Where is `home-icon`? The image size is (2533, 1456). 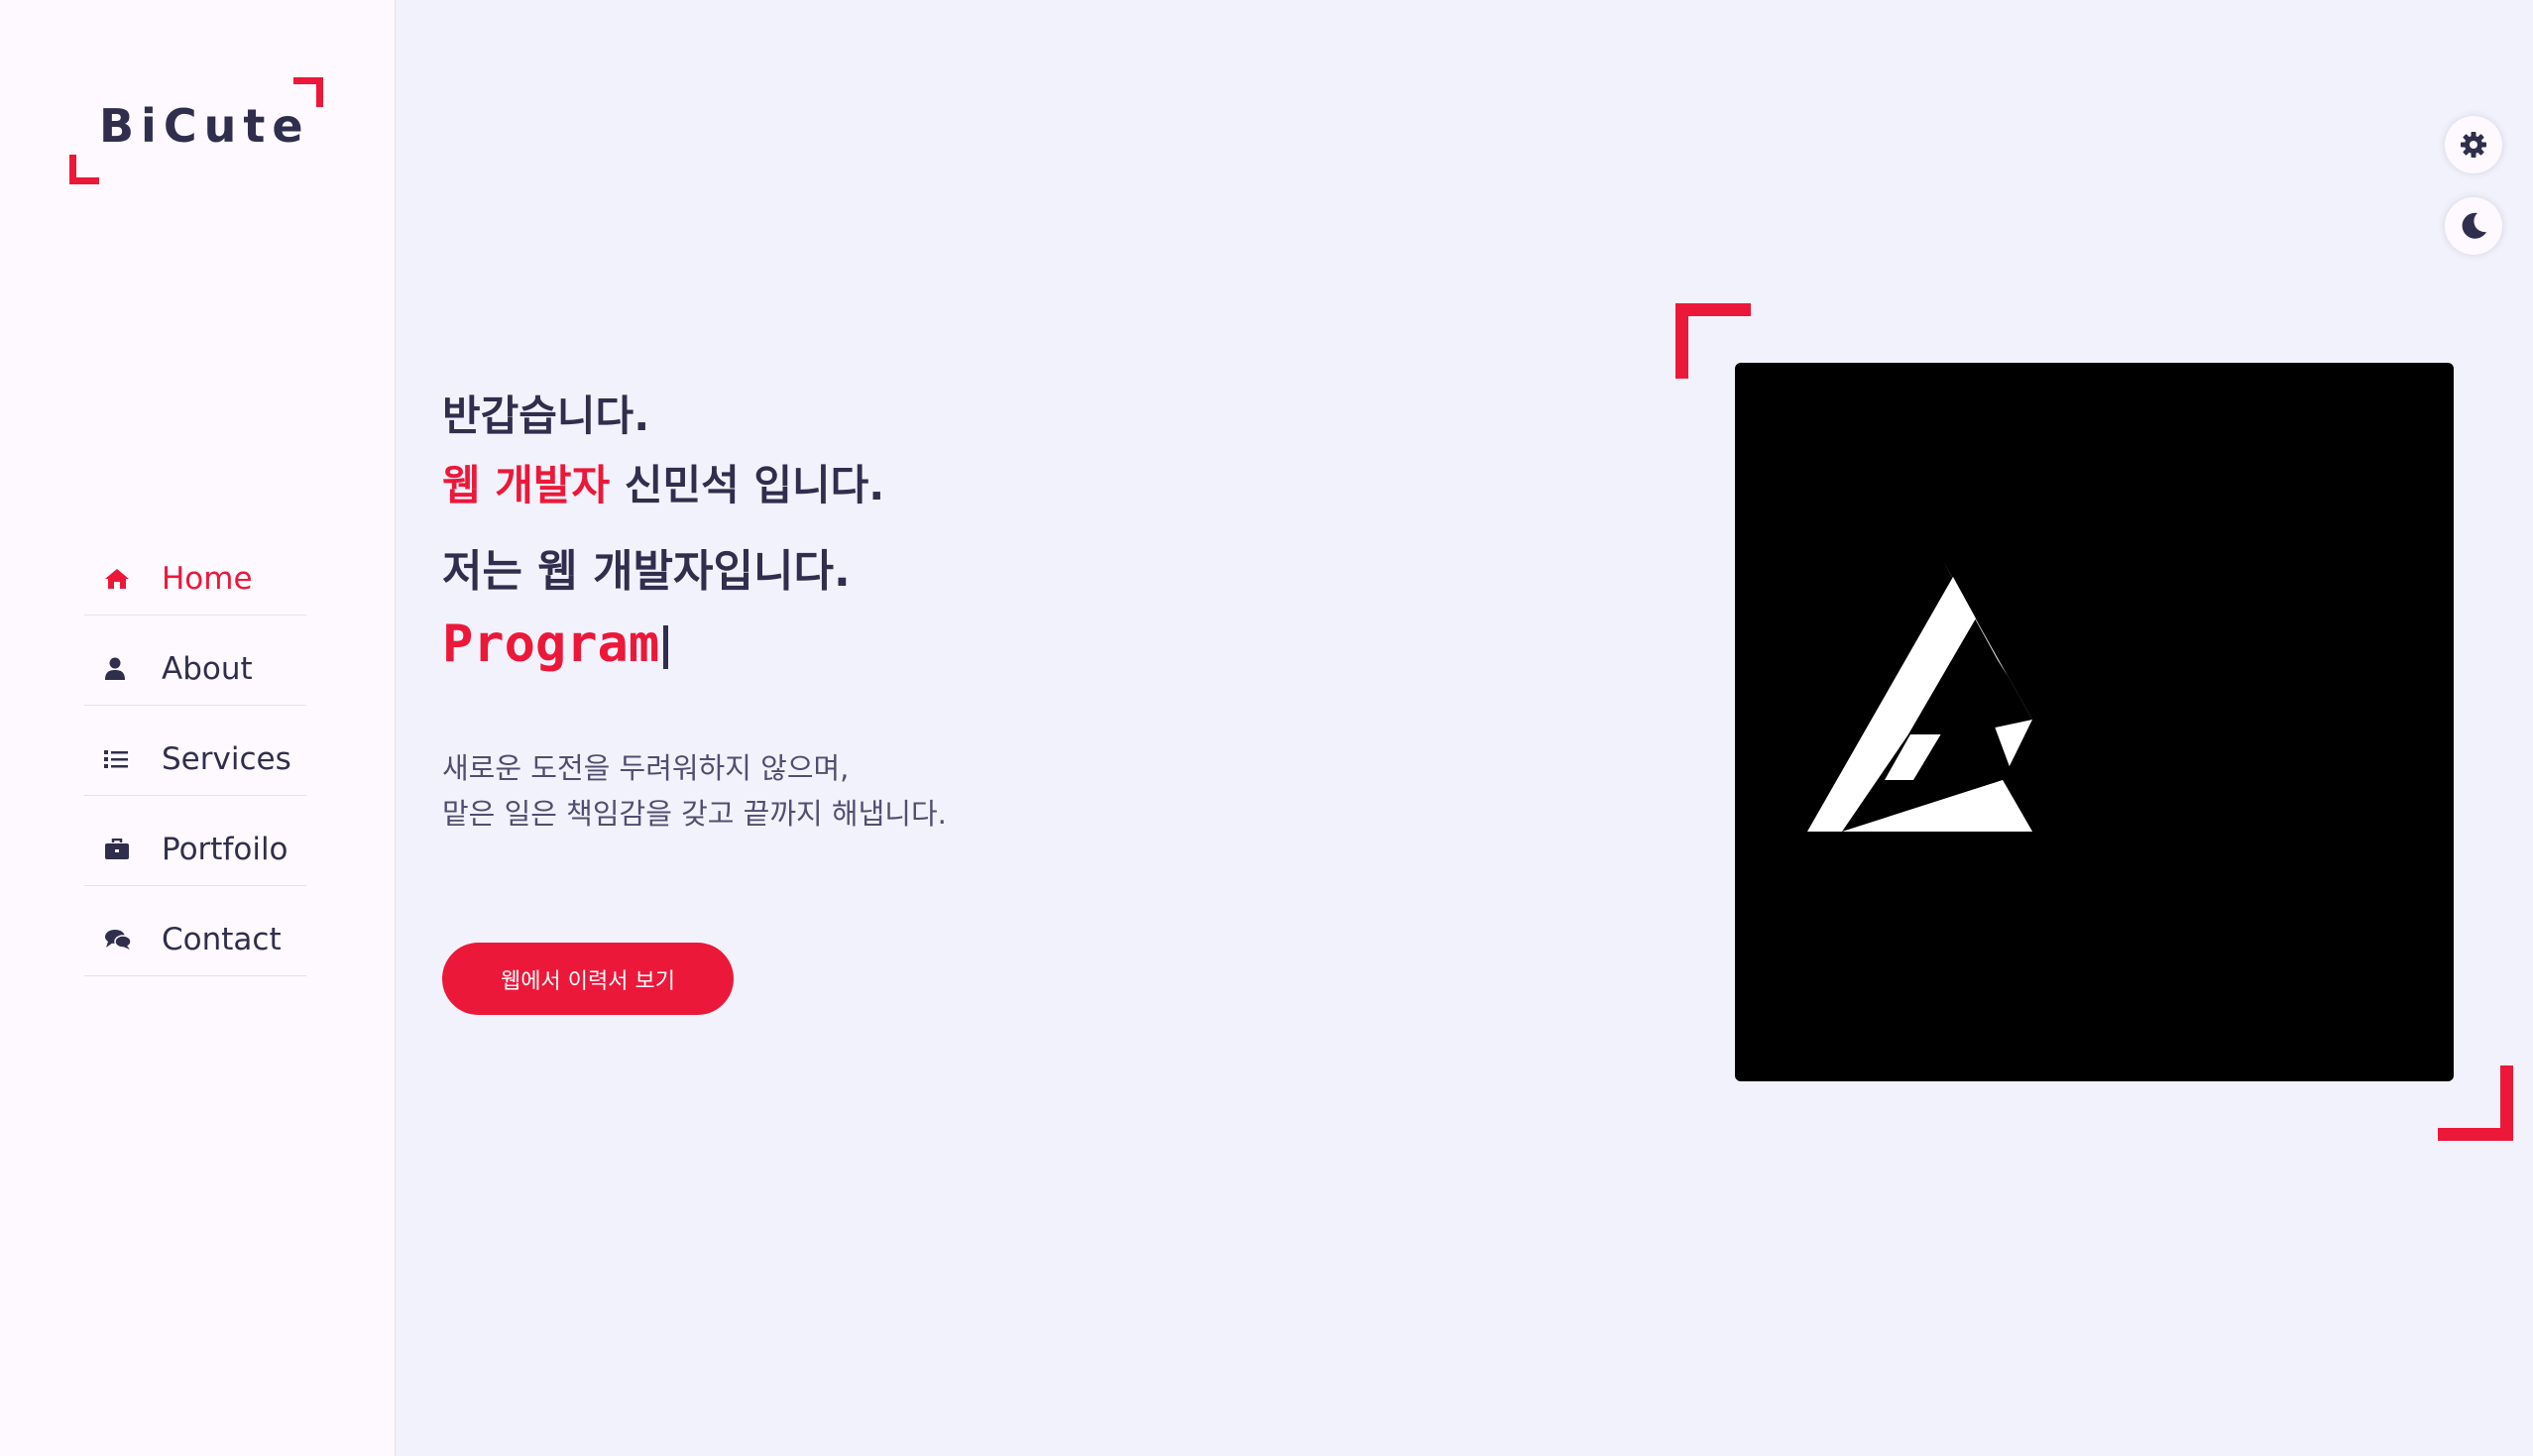
home-icon is located at coordinates (123, 579).